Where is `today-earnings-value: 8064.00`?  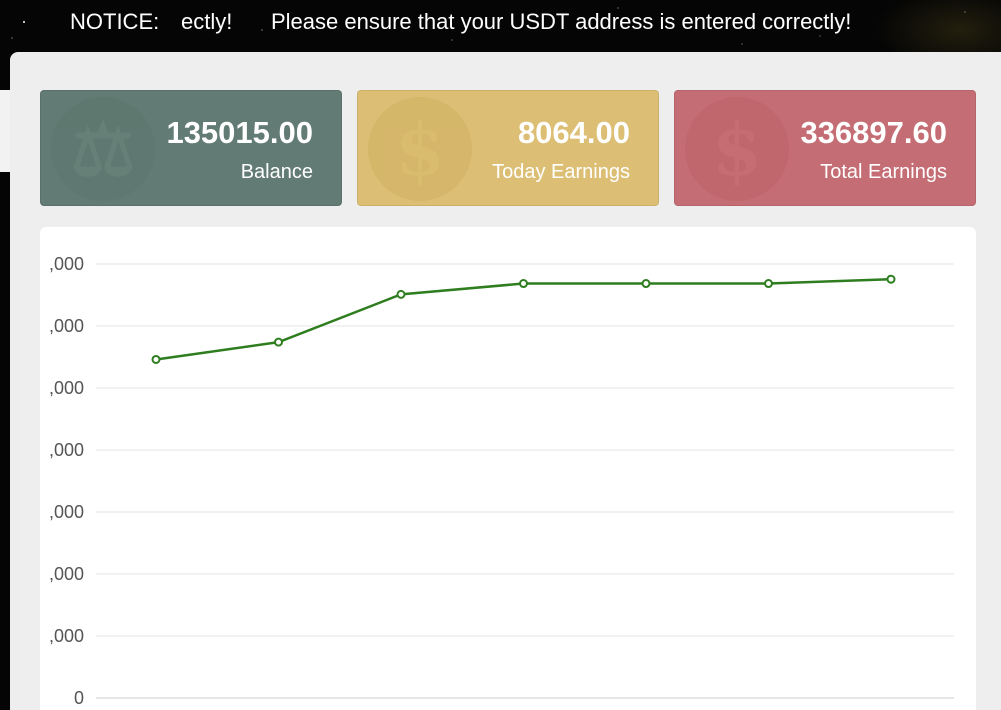
today-earnings-value: 8064.00 is located at coordinates (573, 132).